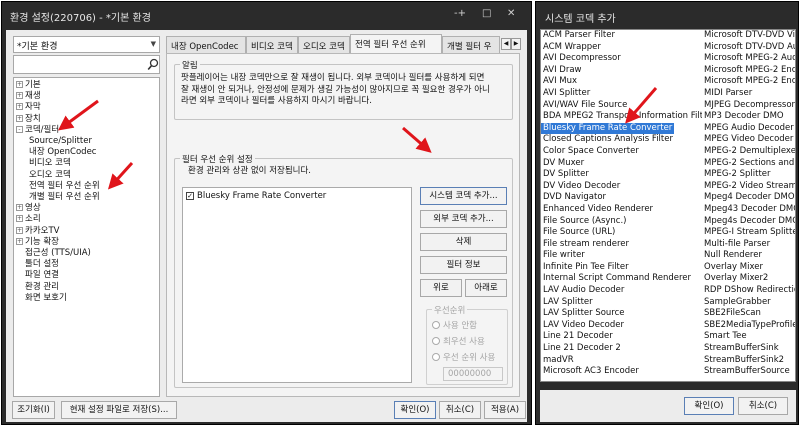 Image resolution: width=800 pixels, height=427 pixels. Describe the element at coordinates (78, 115) in the screenshot. I see `arrow-to-codec-filter` at that location.